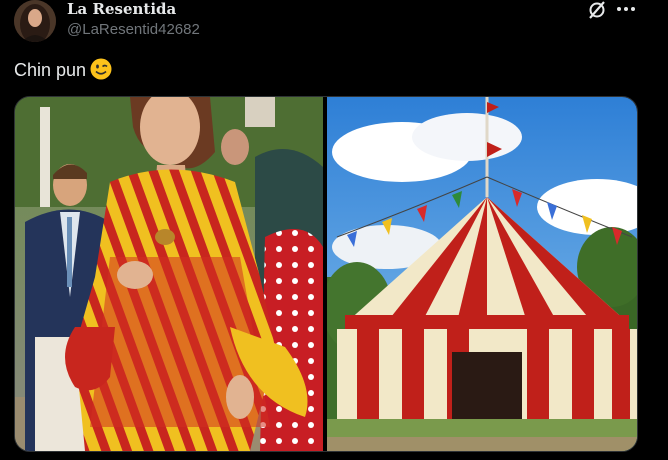 Image resolution: width=668 pixels, height=460 pixels. Describe the element at coordinates (35, 21) in the screenshot. I see `avatar` at that location.